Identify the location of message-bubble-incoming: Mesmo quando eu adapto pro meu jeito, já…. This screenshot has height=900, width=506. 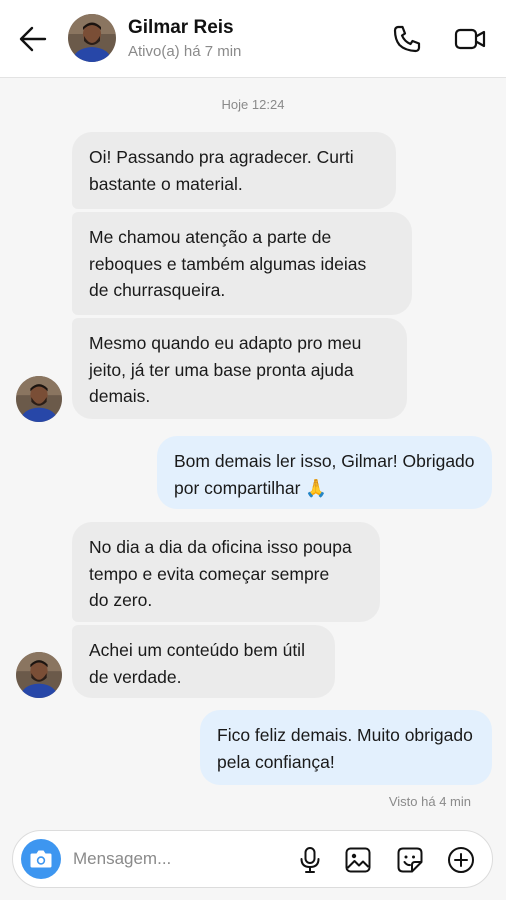
(239, 368).